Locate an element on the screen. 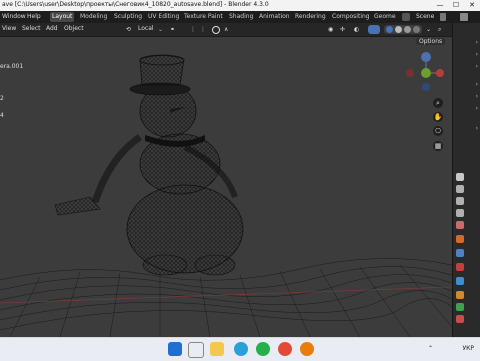 This screenshot has width=480, height=361. menu-help: Help is located at coordinates (34, 16).